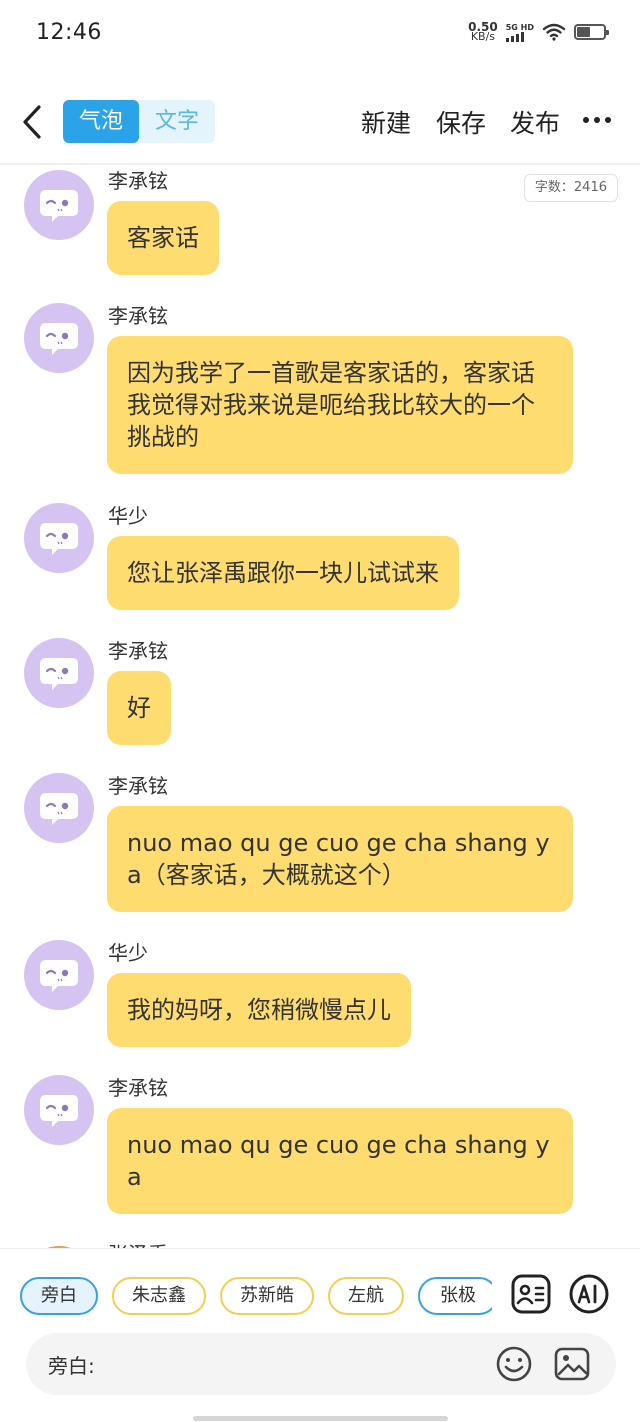 The width and height of the screenshot is (640, 1422). What do you see at coordinates (283, 573) in the screenshot?
I see `message-bubble: 您让张泽禹跟你一块儿试试来` at bounding box center [283, 573].